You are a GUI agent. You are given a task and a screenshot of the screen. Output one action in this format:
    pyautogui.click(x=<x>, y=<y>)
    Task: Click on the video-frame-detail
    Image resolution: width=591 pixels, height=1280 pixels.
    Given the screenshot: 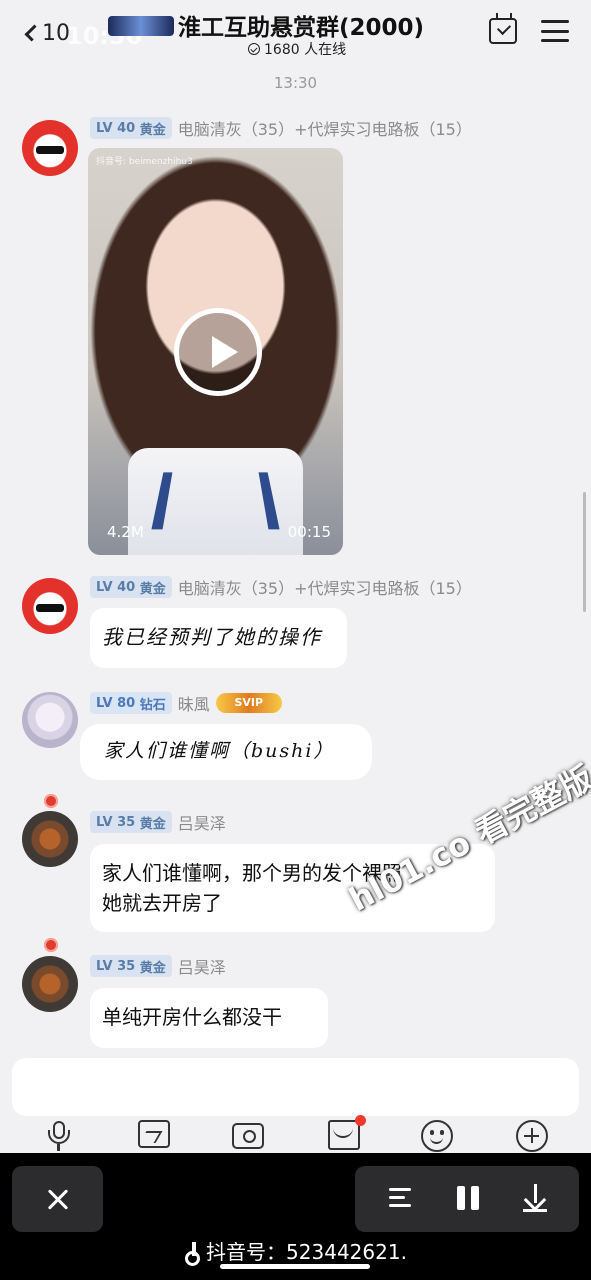 What is the action you would take?
    pyautogui.click(x=215, y=501)
    